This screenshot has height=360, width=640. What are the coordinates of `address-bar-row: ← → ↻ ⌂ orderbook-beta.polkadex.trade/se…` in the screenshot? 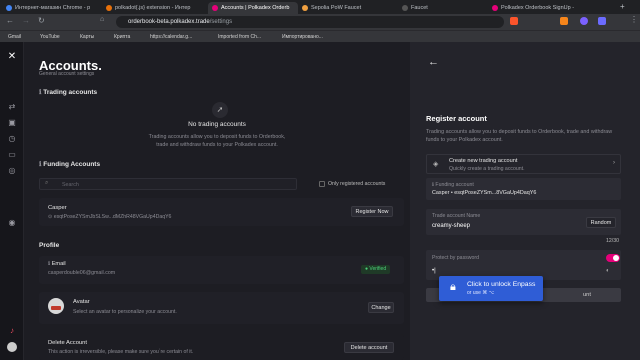 It's located at (320, 22).